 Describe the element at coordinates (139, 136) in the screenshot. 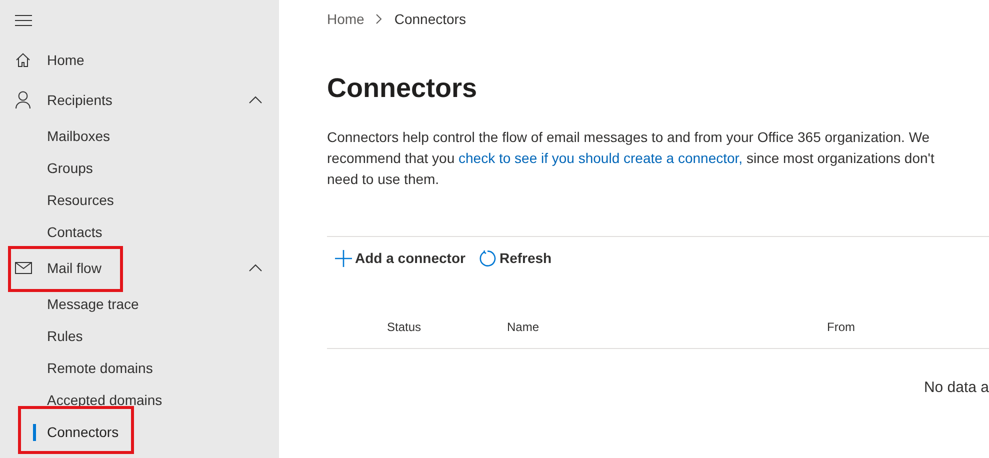

I see `nav-subitem: Mailboxes` at that location.